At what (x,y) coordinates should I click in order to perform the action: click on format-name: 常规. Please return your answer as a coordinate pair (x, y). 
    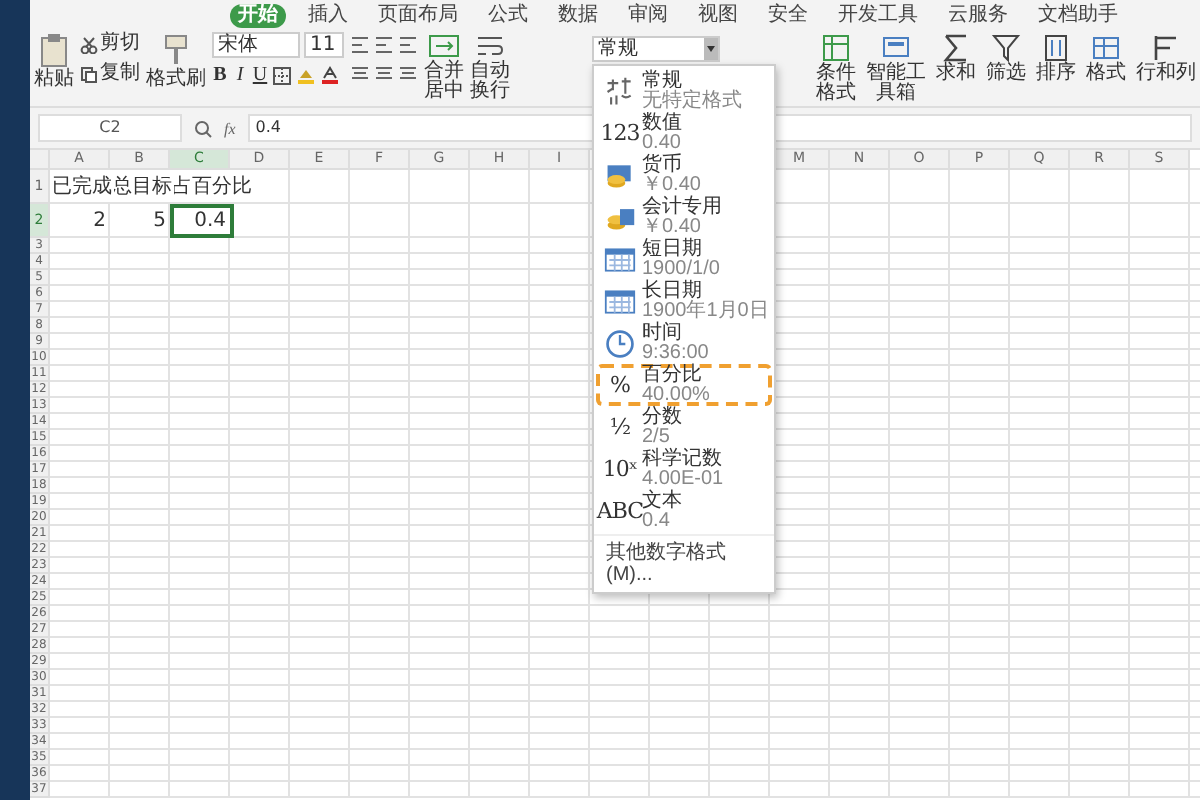
    Looking at the image, I should click on (662, 81).